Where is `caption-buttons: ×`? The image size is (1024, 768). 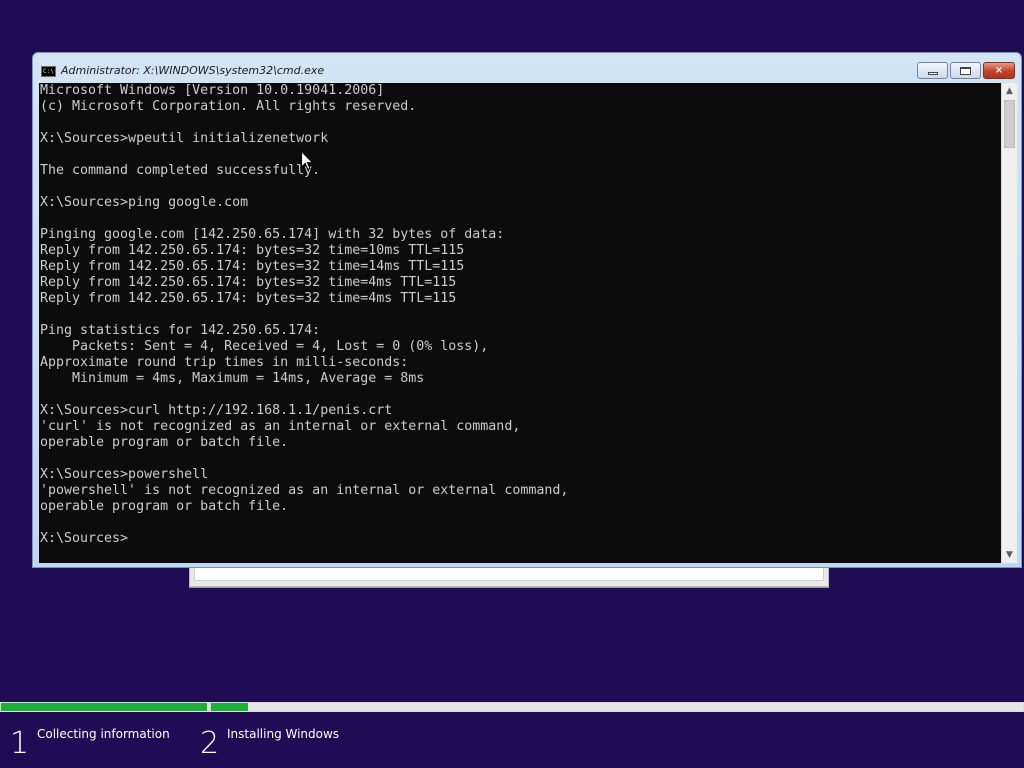
caption-buttons: × is located at coordinates (966, 70).